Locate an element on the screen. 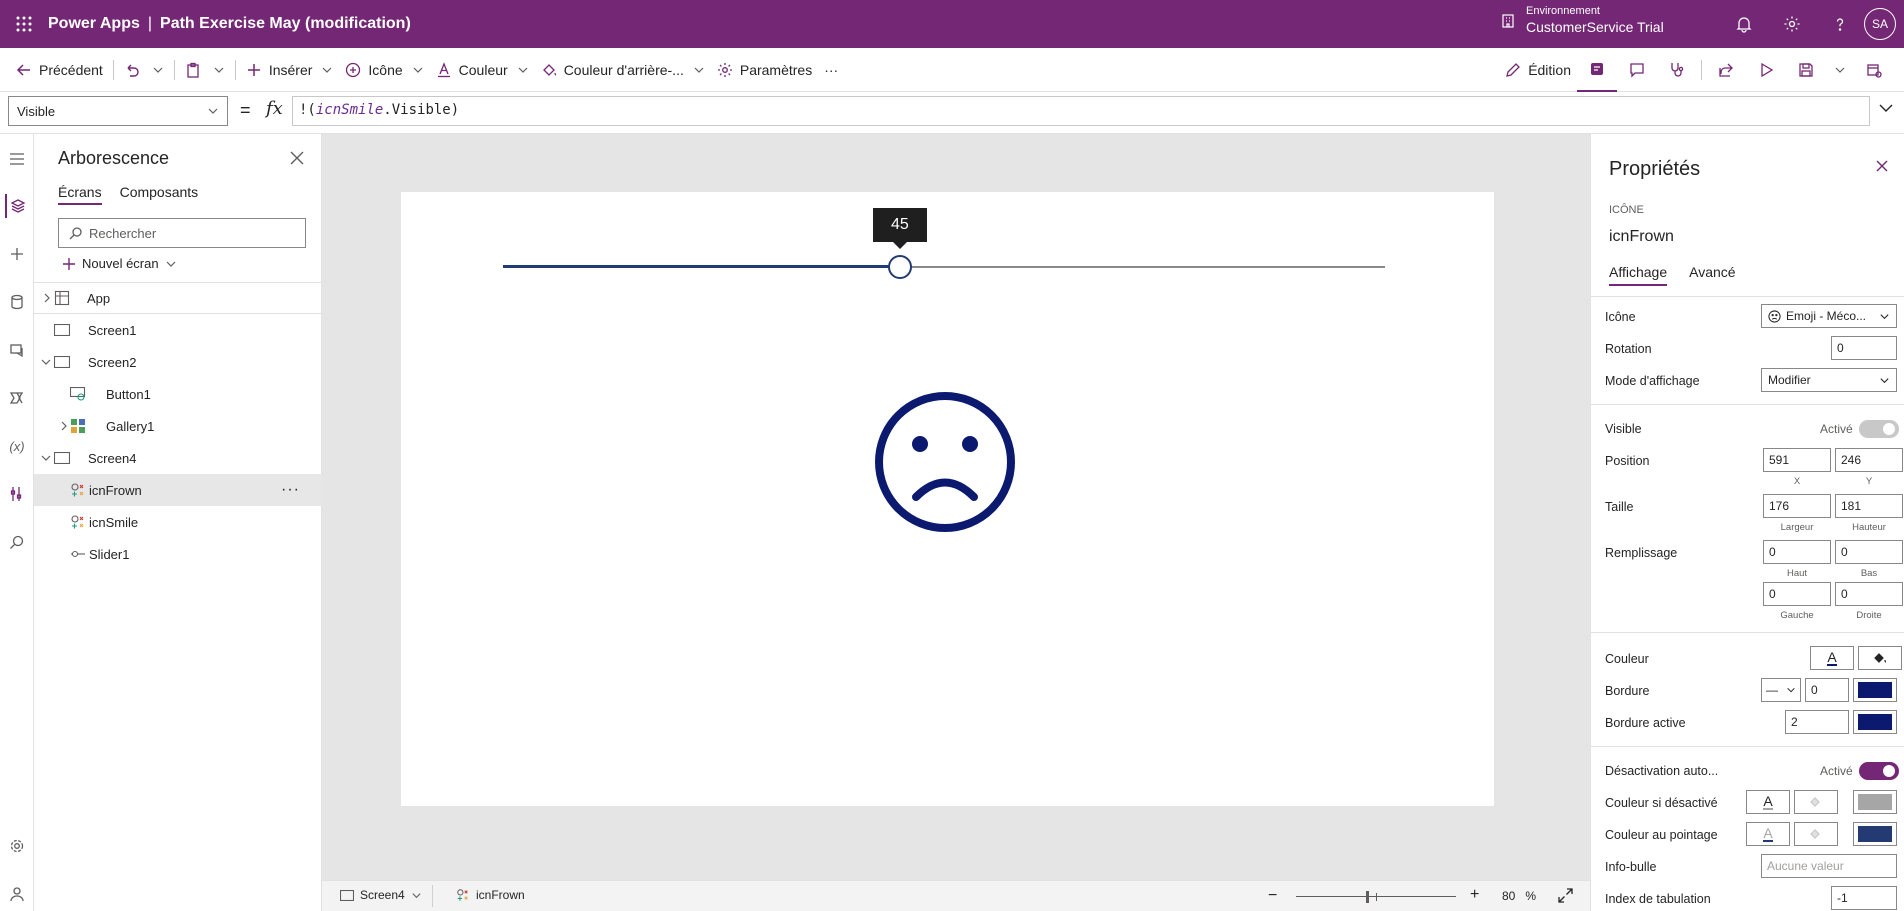 This screenshot has height=911, width=1904. rotation-input: 0 is located at coordinates (1864, 348).